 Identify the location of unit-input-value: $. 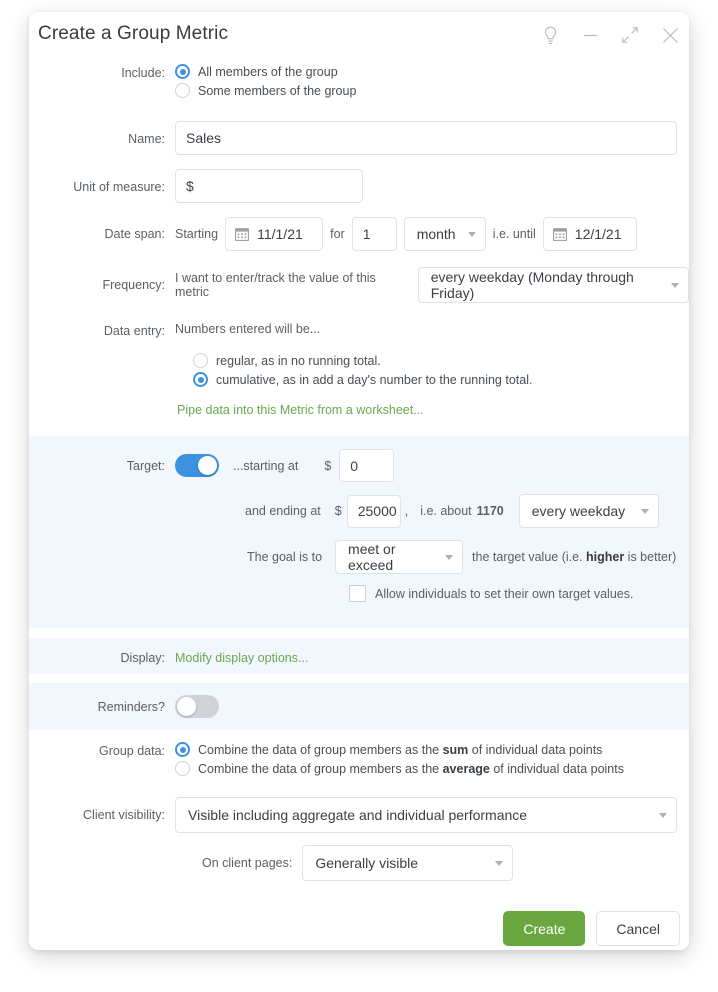
(190, 186).